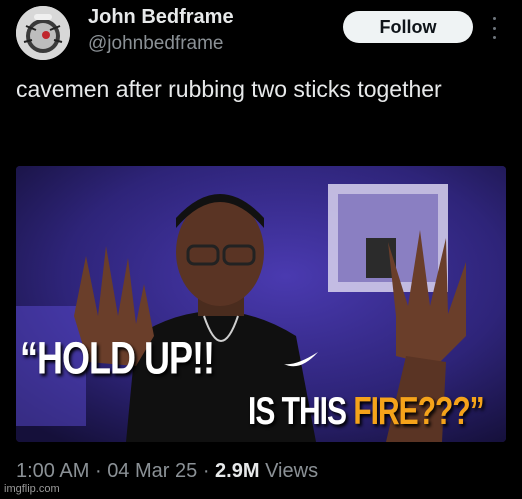  Describe the element at coordinates (237, 471) in the screenshot. I see `views-count: 2.9M` at that location.